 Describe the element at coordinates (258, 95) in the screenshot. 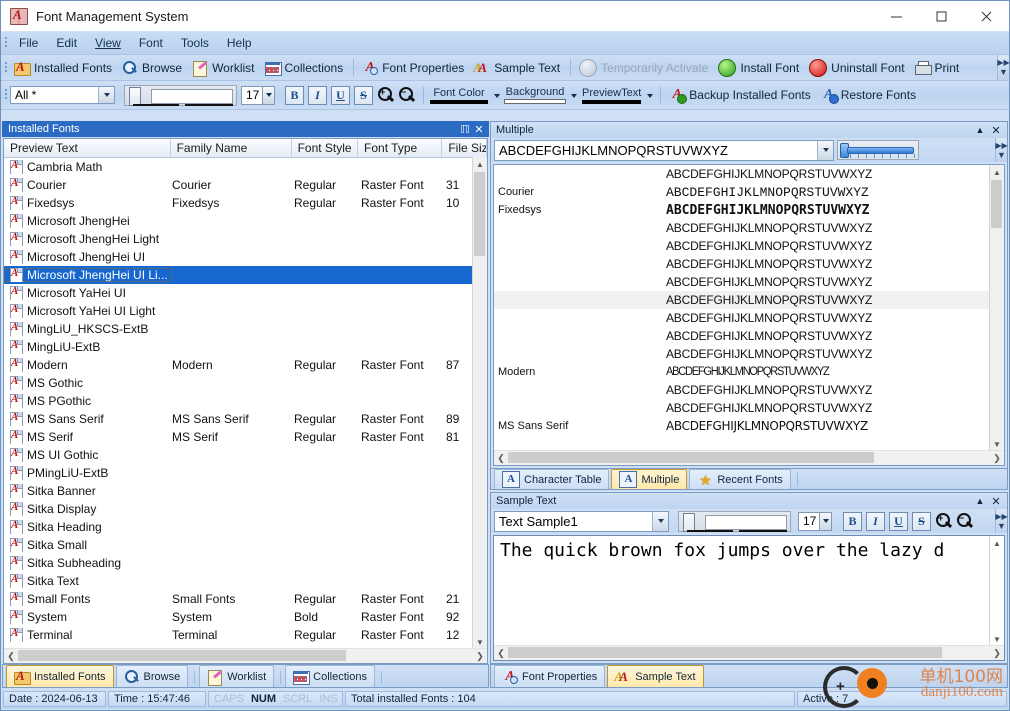

I see `font-size-spinner: 17` at that location.